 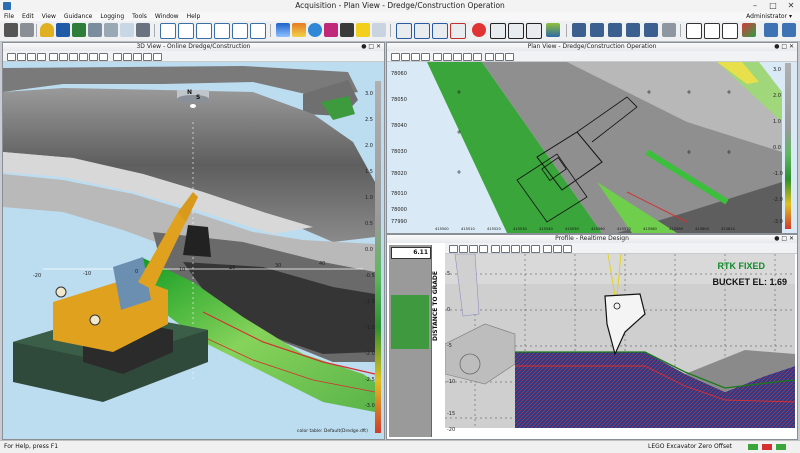 I want to click on user-menu: Administrator ▾, so click(x=769, y=16).